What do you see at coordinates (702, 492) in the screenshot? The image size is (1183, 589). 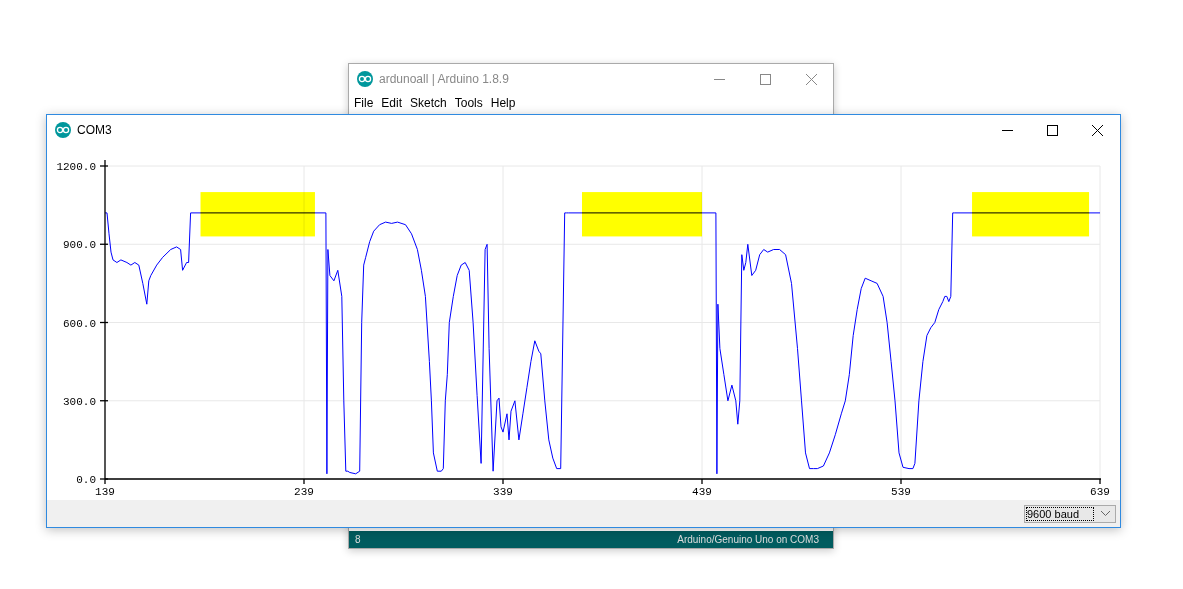 I see `x-tick-label: 439` at bounding box center [702, 492].